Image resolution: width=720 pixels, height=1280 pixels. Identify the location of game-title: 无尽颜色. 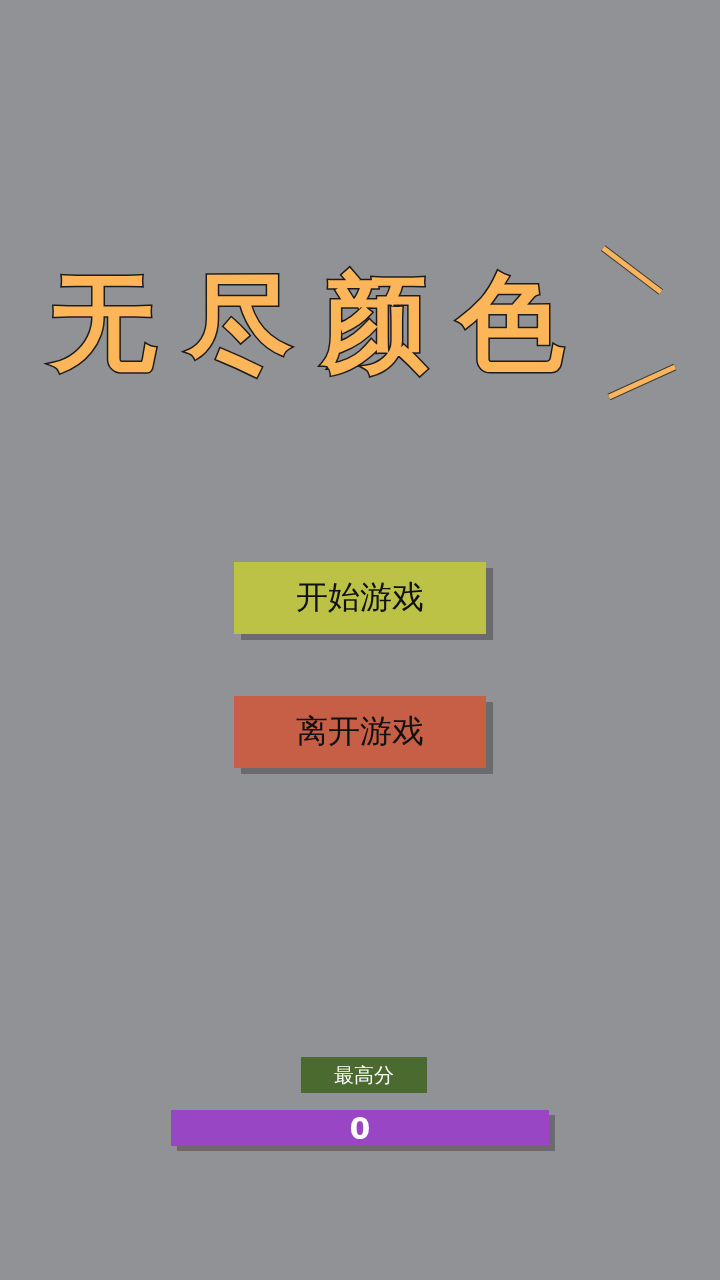
(322, 322).